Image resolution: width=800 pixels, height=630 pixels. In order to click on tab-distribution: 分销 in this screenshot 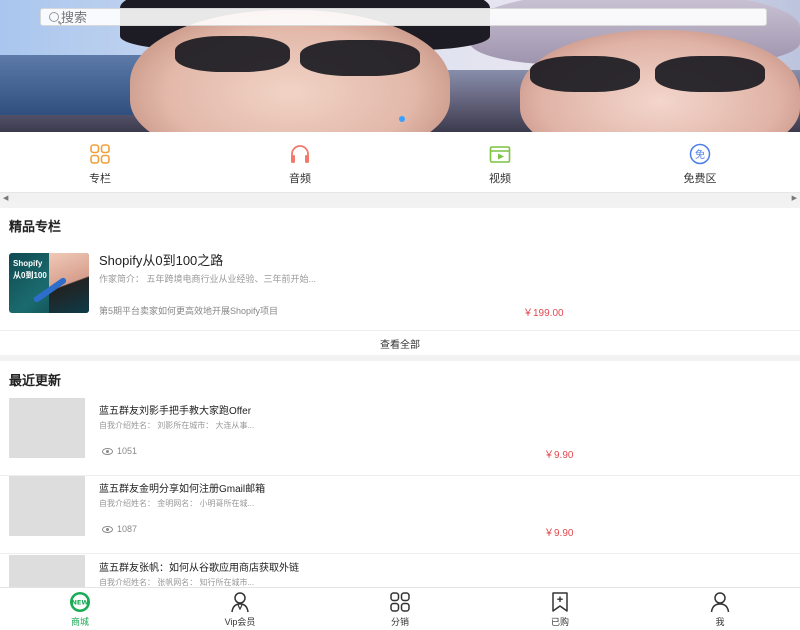, I will do `click(400, 609)`.